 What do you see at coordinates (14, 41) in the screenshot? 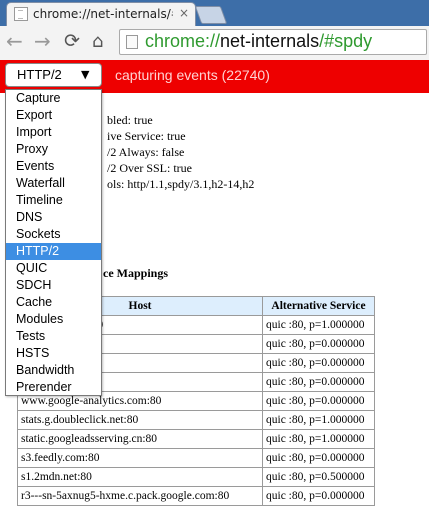
I see `back-arrow-icon: ←` at bounding box center [14, 41].